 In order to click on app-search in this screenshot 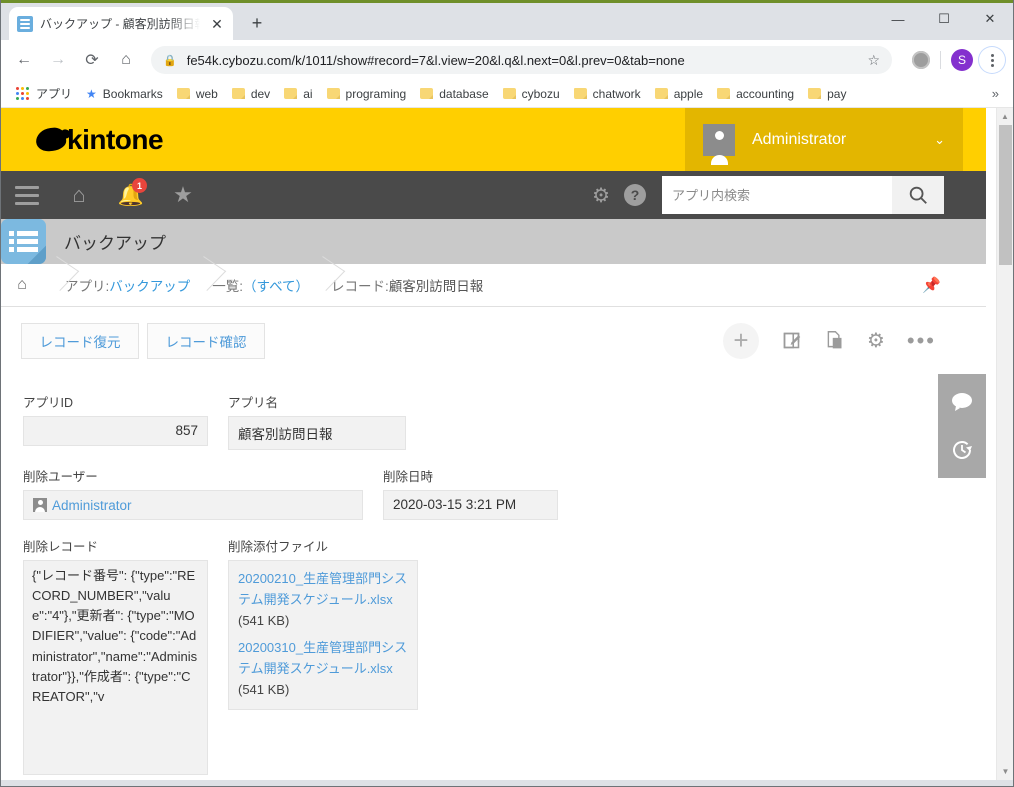, I will do `click(777, 195)`.